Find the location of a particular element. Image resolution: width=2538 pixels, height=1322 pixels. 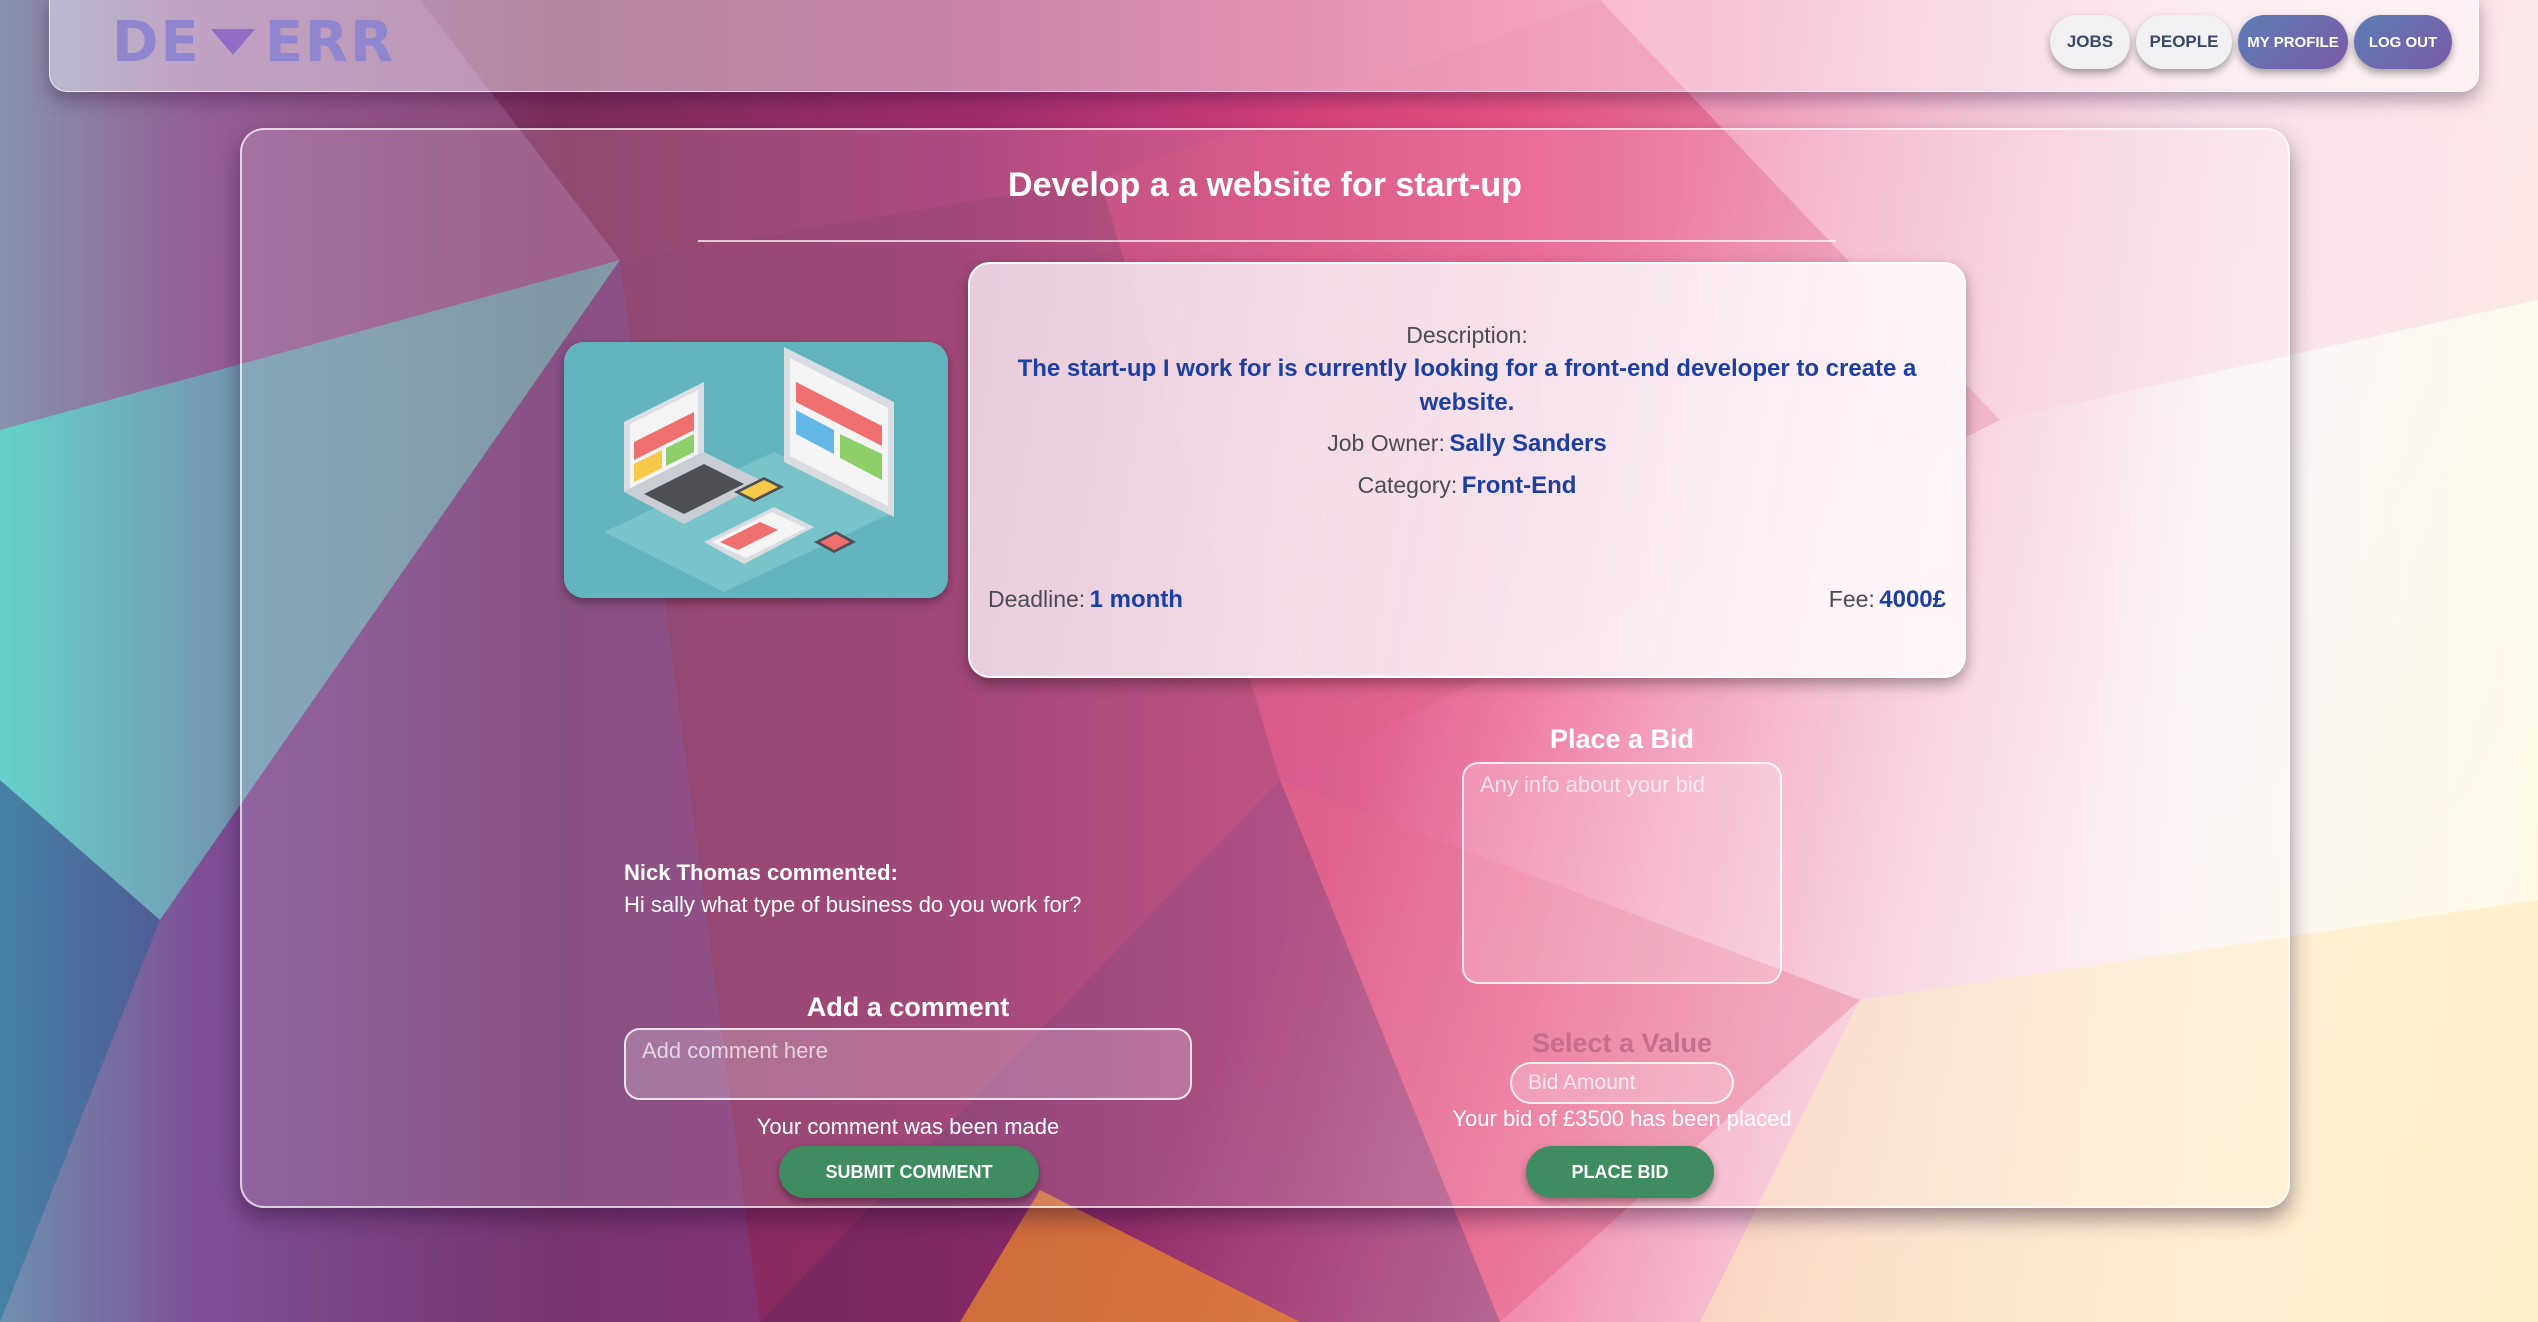

log-out-button: LOG OUT is located at coordinates (2403, 42).